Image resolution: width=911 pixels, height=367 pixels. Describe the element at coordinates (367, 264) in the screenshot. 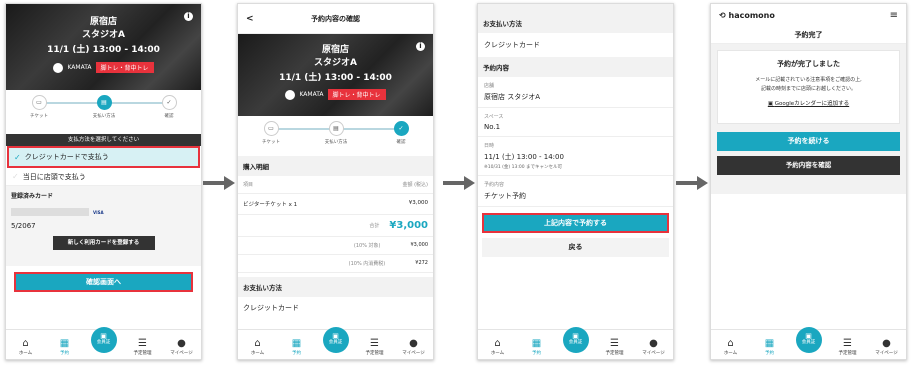

I see `tax-inner-label: (10% 内消費税)` at that location.